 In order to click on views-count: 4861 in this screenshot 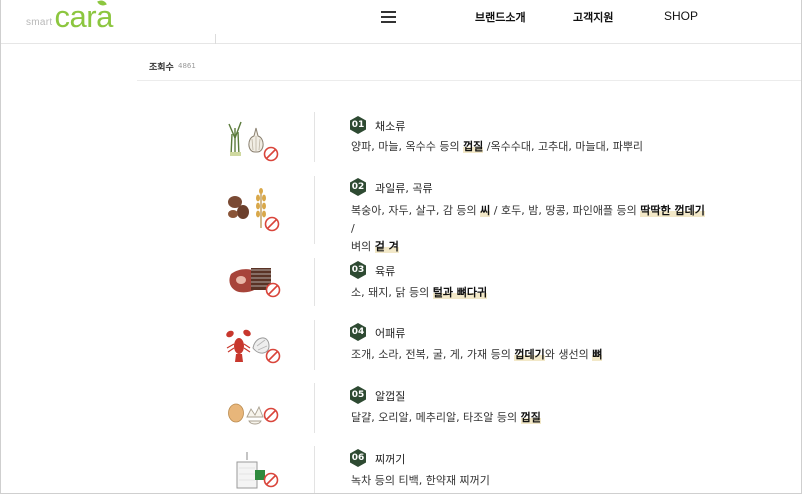, I will do `click(187, 66)`.